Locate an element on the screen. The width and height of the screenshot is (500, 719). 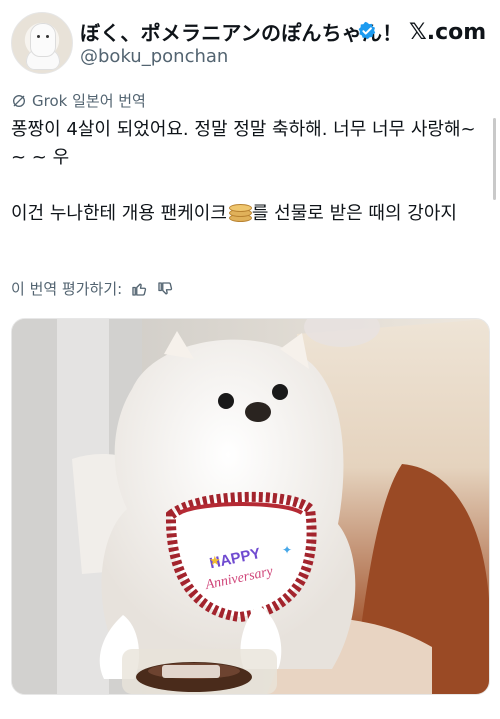
translate-icon is located at coordinates (19, 100).